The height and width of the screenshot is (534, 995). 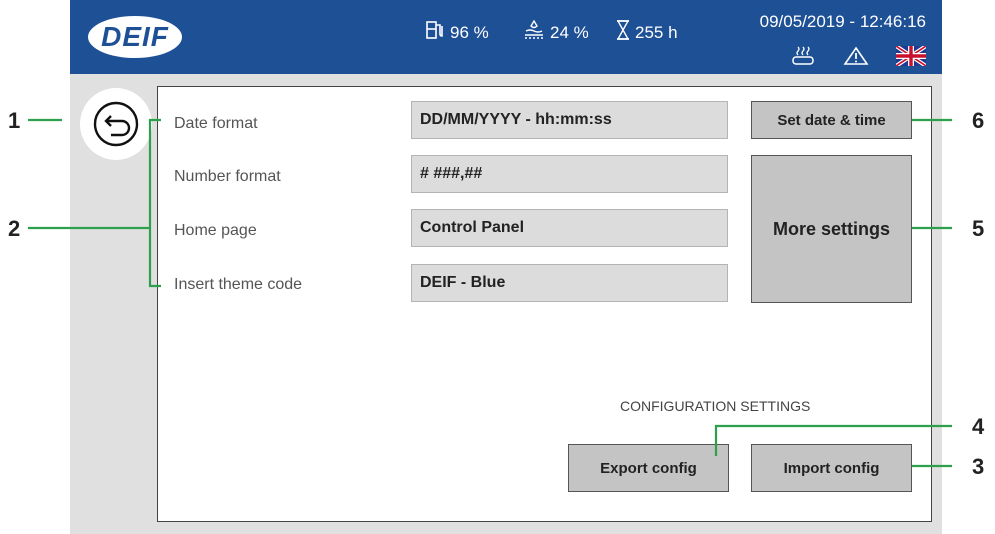 I want to click on callout-6: 6, so click(x=978, y=120).